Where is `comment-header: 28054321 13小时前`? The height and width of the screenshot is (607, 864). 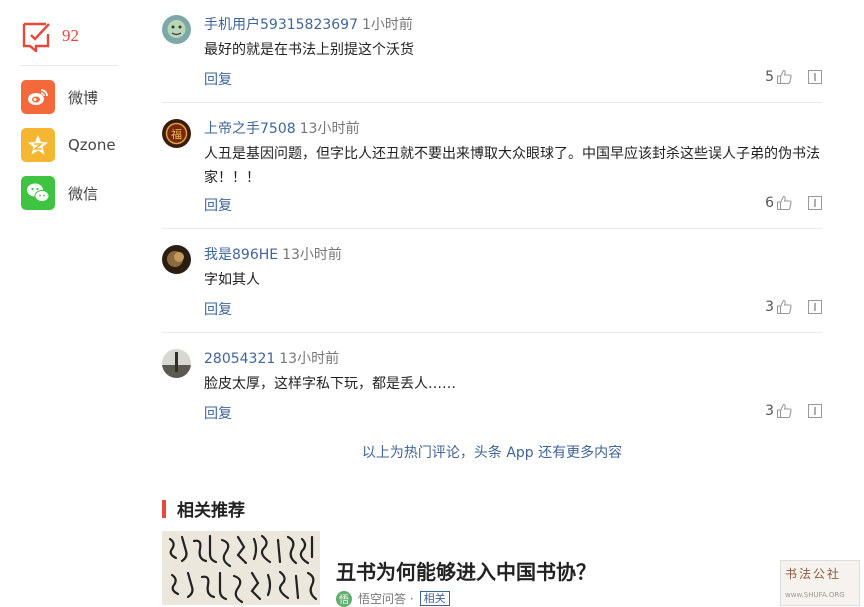 comment-header: 28054321 13小时前 is located at coordinates (271, 359).